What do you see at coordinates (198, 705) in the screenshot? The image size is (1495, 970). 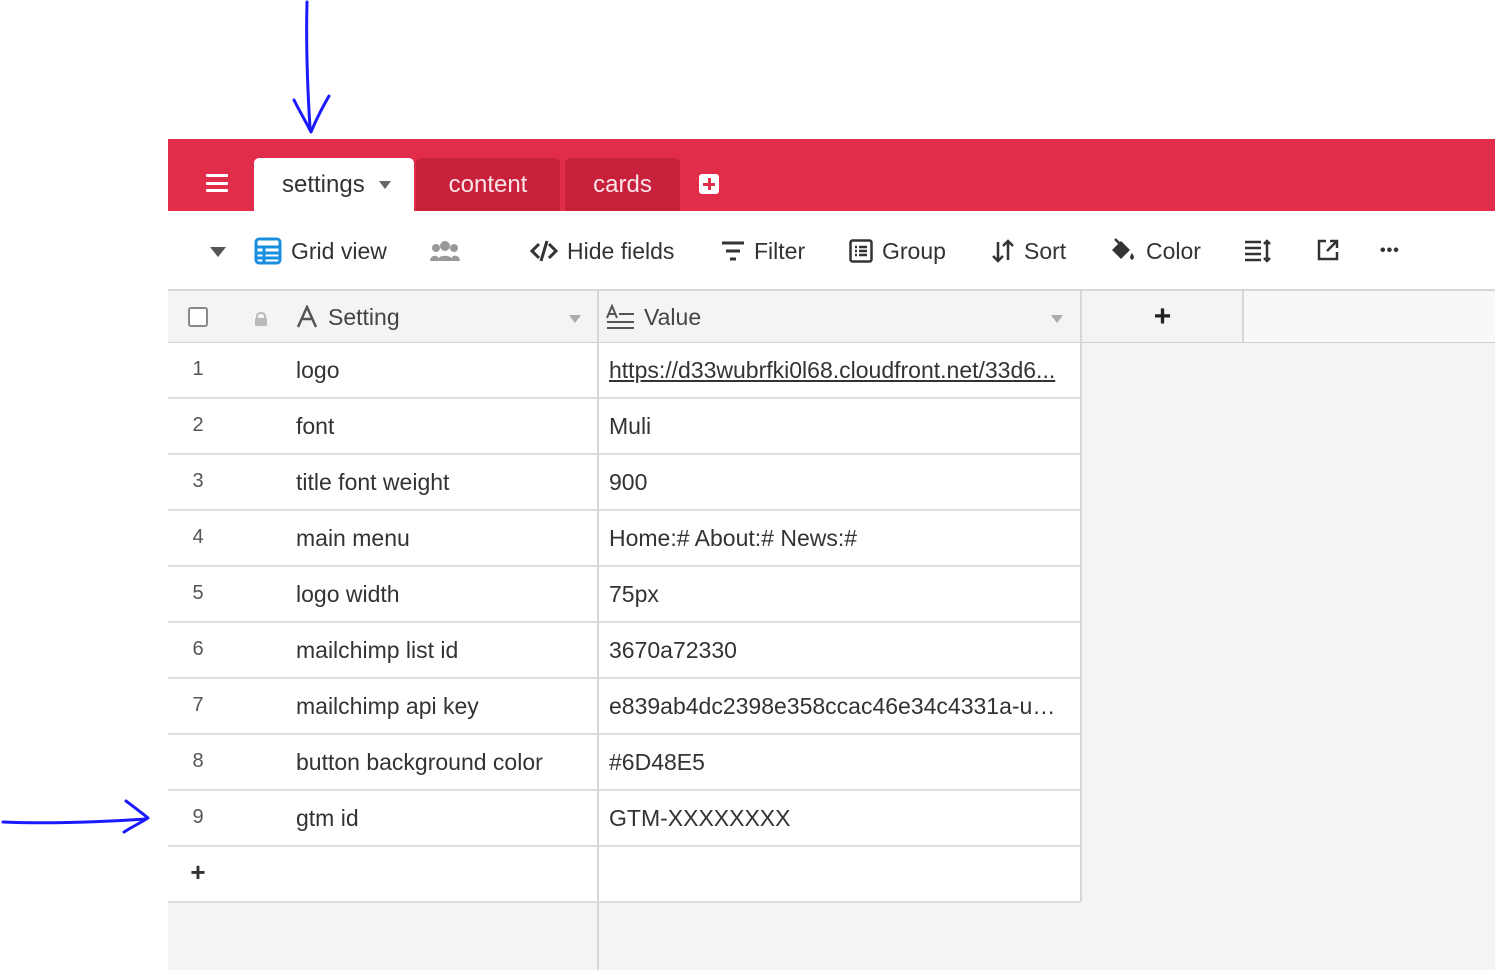 I see `row-number: 7` at bounding box center [198, 705].